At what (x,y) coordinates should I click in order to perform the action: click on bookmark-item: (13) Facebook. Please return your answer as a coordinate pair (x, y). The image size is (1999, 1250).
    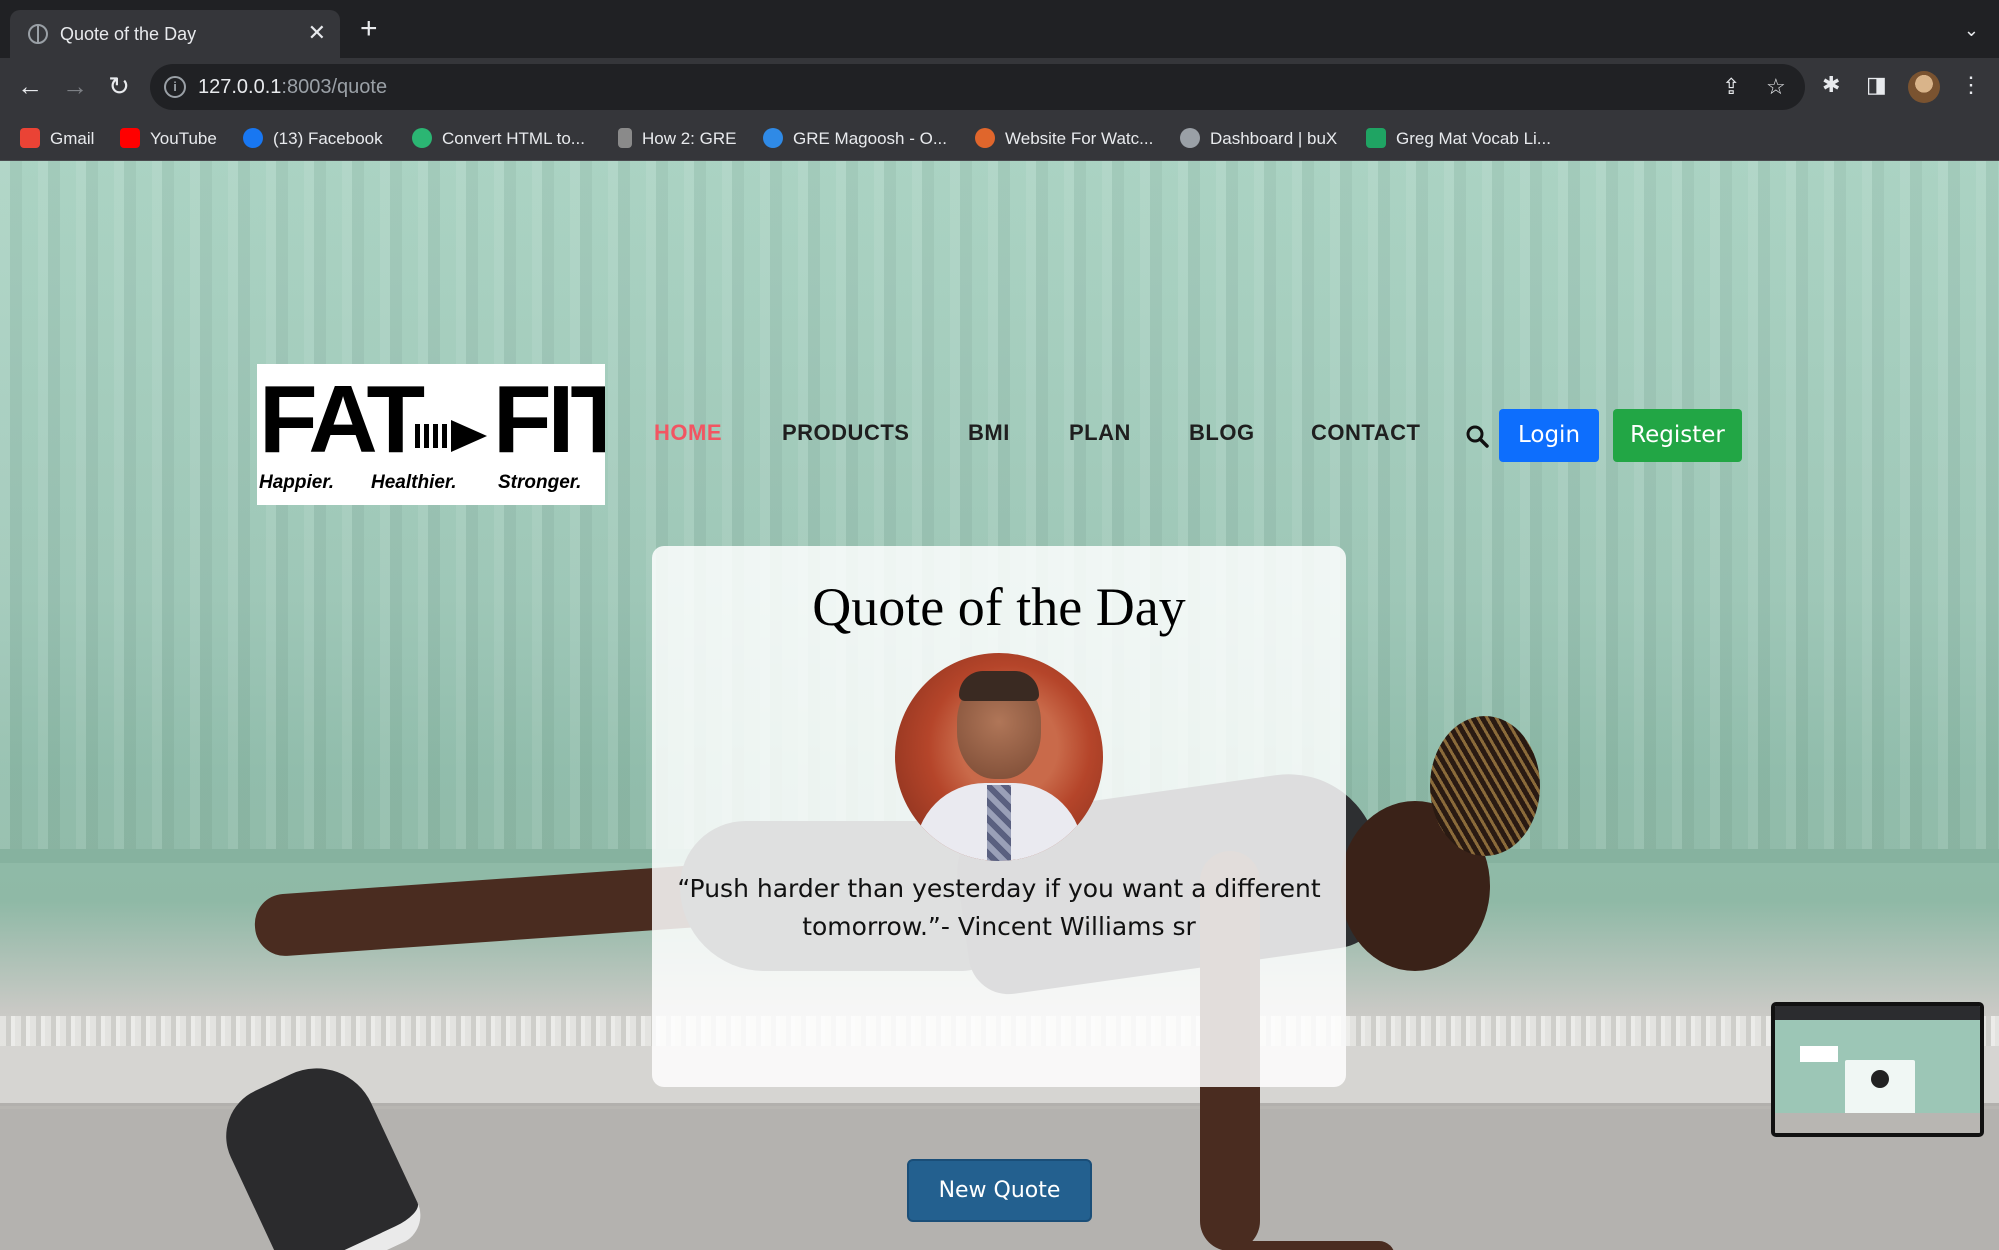
    Looking at the image, I should click on (313, 138).